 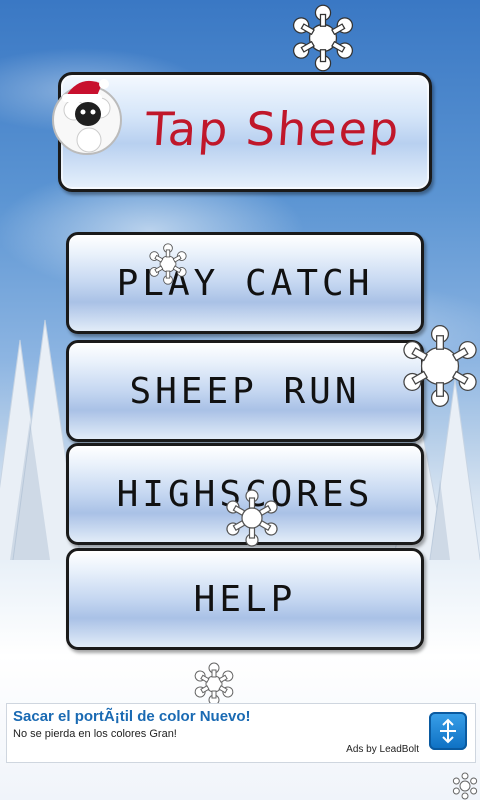 What do you see at coordinates (382, 749) in the screenshot?
I see `ad-credit: Ads by LeadBolt` at bounding box center [382, 749].